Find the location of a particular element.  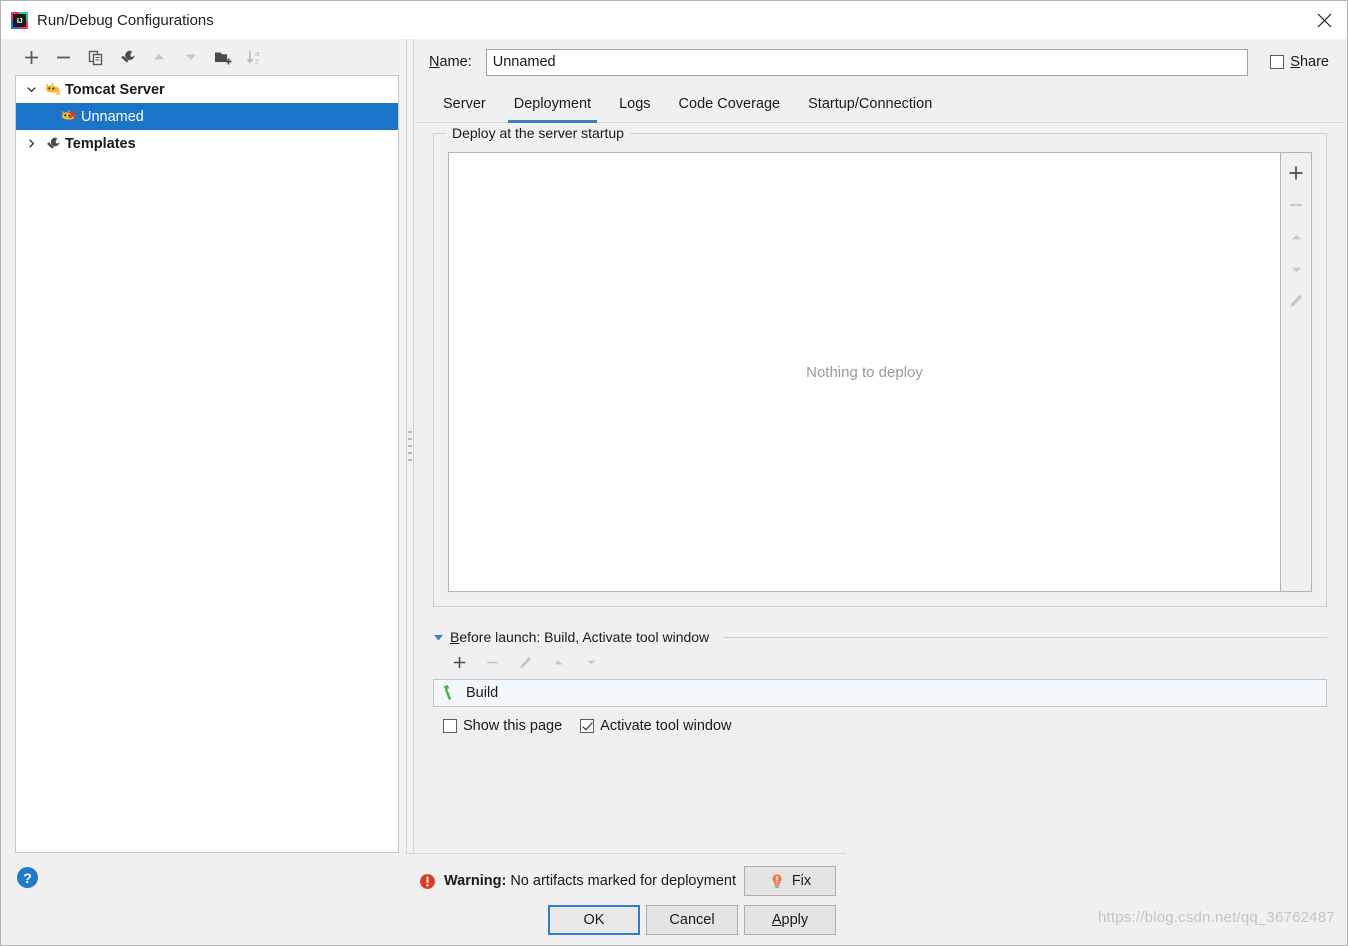

move-task-down-button is located at coordinates (591, 662).